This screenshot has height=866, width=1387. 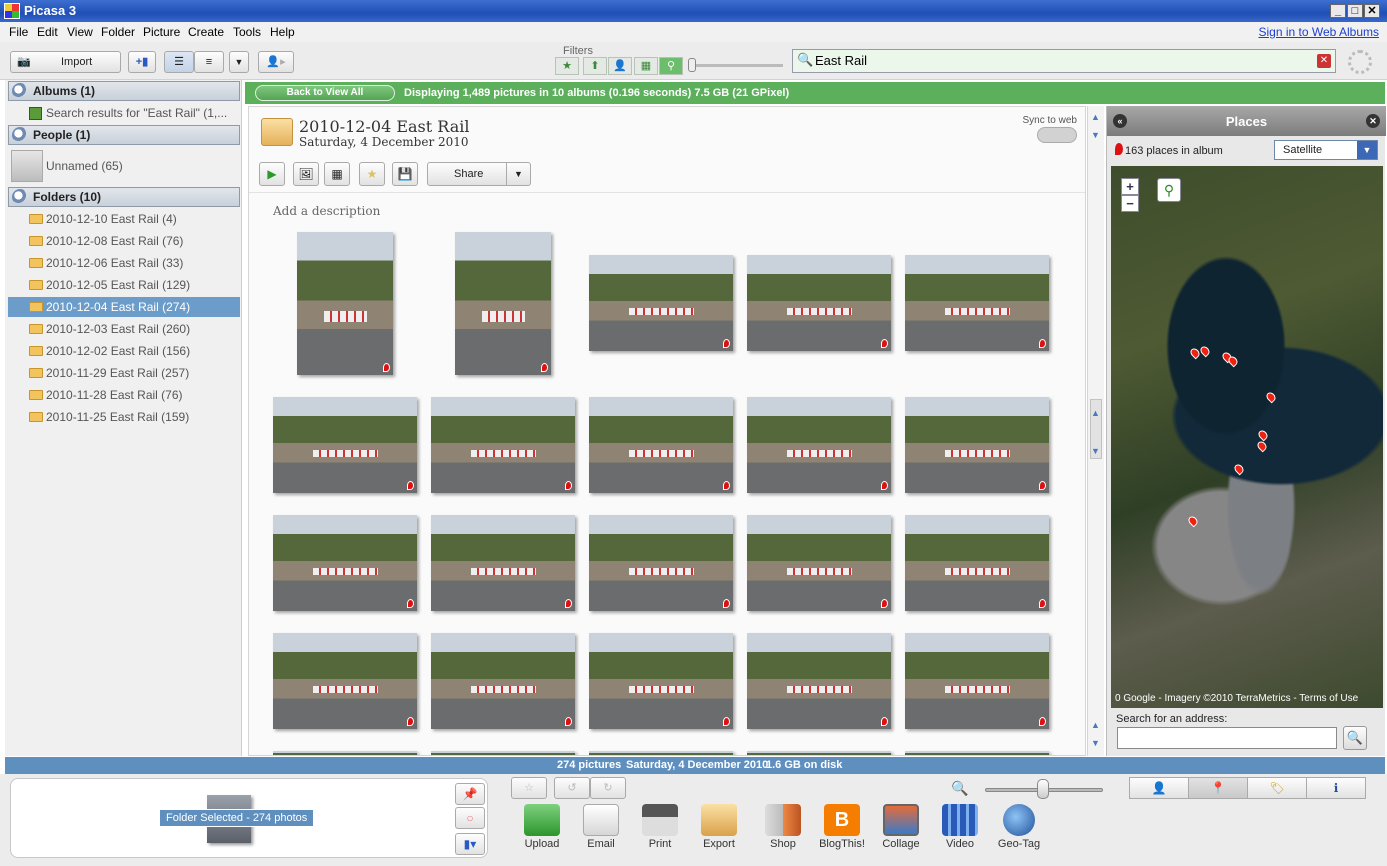 I want to click on rotate-left-icon: ↺, so click(x=572, y=788).